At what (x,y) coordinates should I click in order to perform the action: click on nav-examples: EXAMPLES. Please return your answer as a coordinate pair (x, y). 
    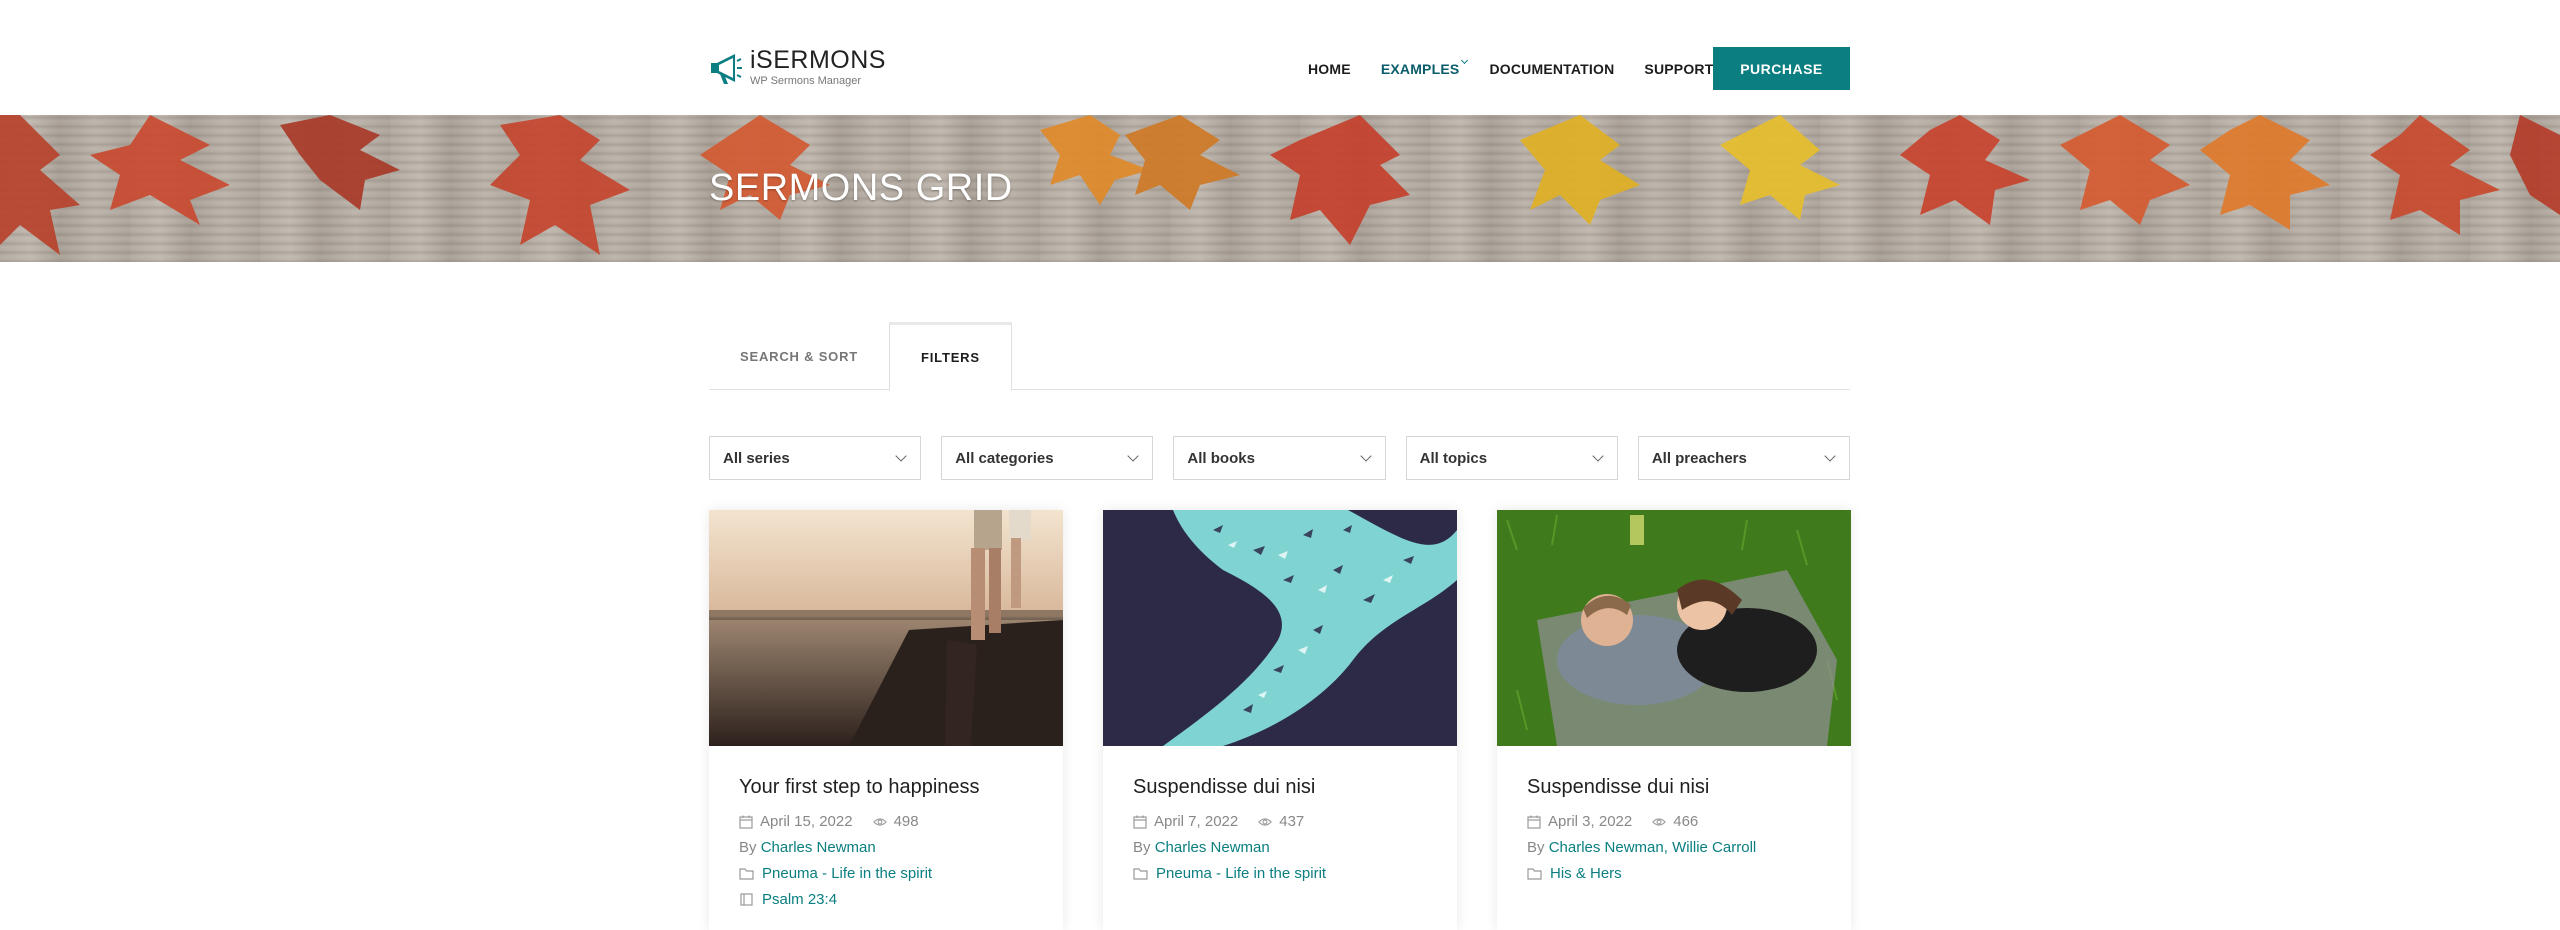
    Looking at the image, I should click on (1424, 66).